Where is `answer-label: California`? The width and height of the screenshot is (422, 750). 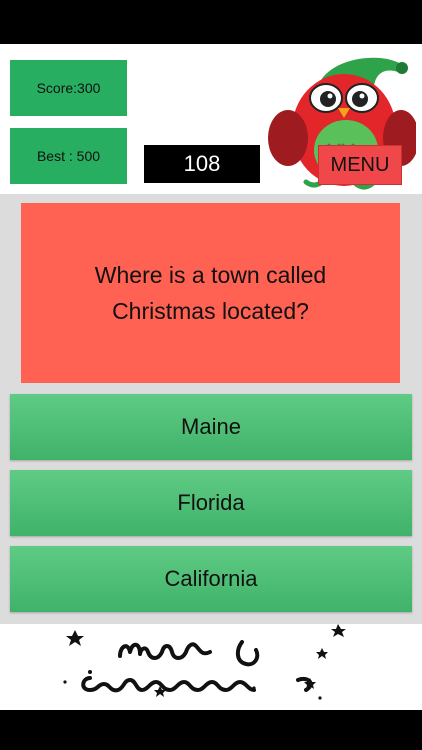 answer-label: California is located at coordinates (211, 578).